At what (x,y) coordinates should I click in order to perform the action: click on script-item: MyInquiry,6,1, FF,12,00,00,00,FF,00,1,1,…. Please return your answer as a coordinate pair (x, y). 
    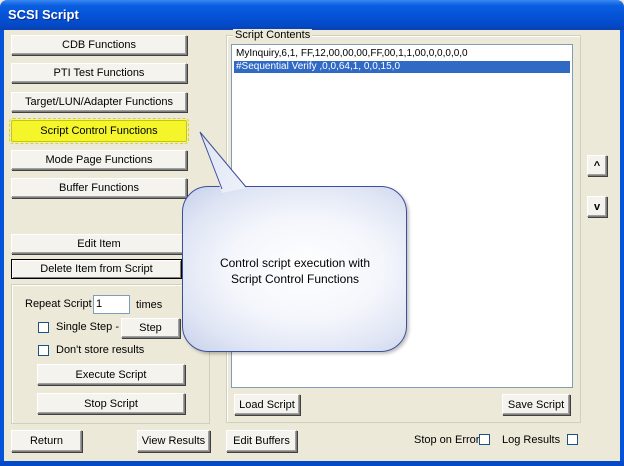
    Looking at the image, I should click on (402, 54).